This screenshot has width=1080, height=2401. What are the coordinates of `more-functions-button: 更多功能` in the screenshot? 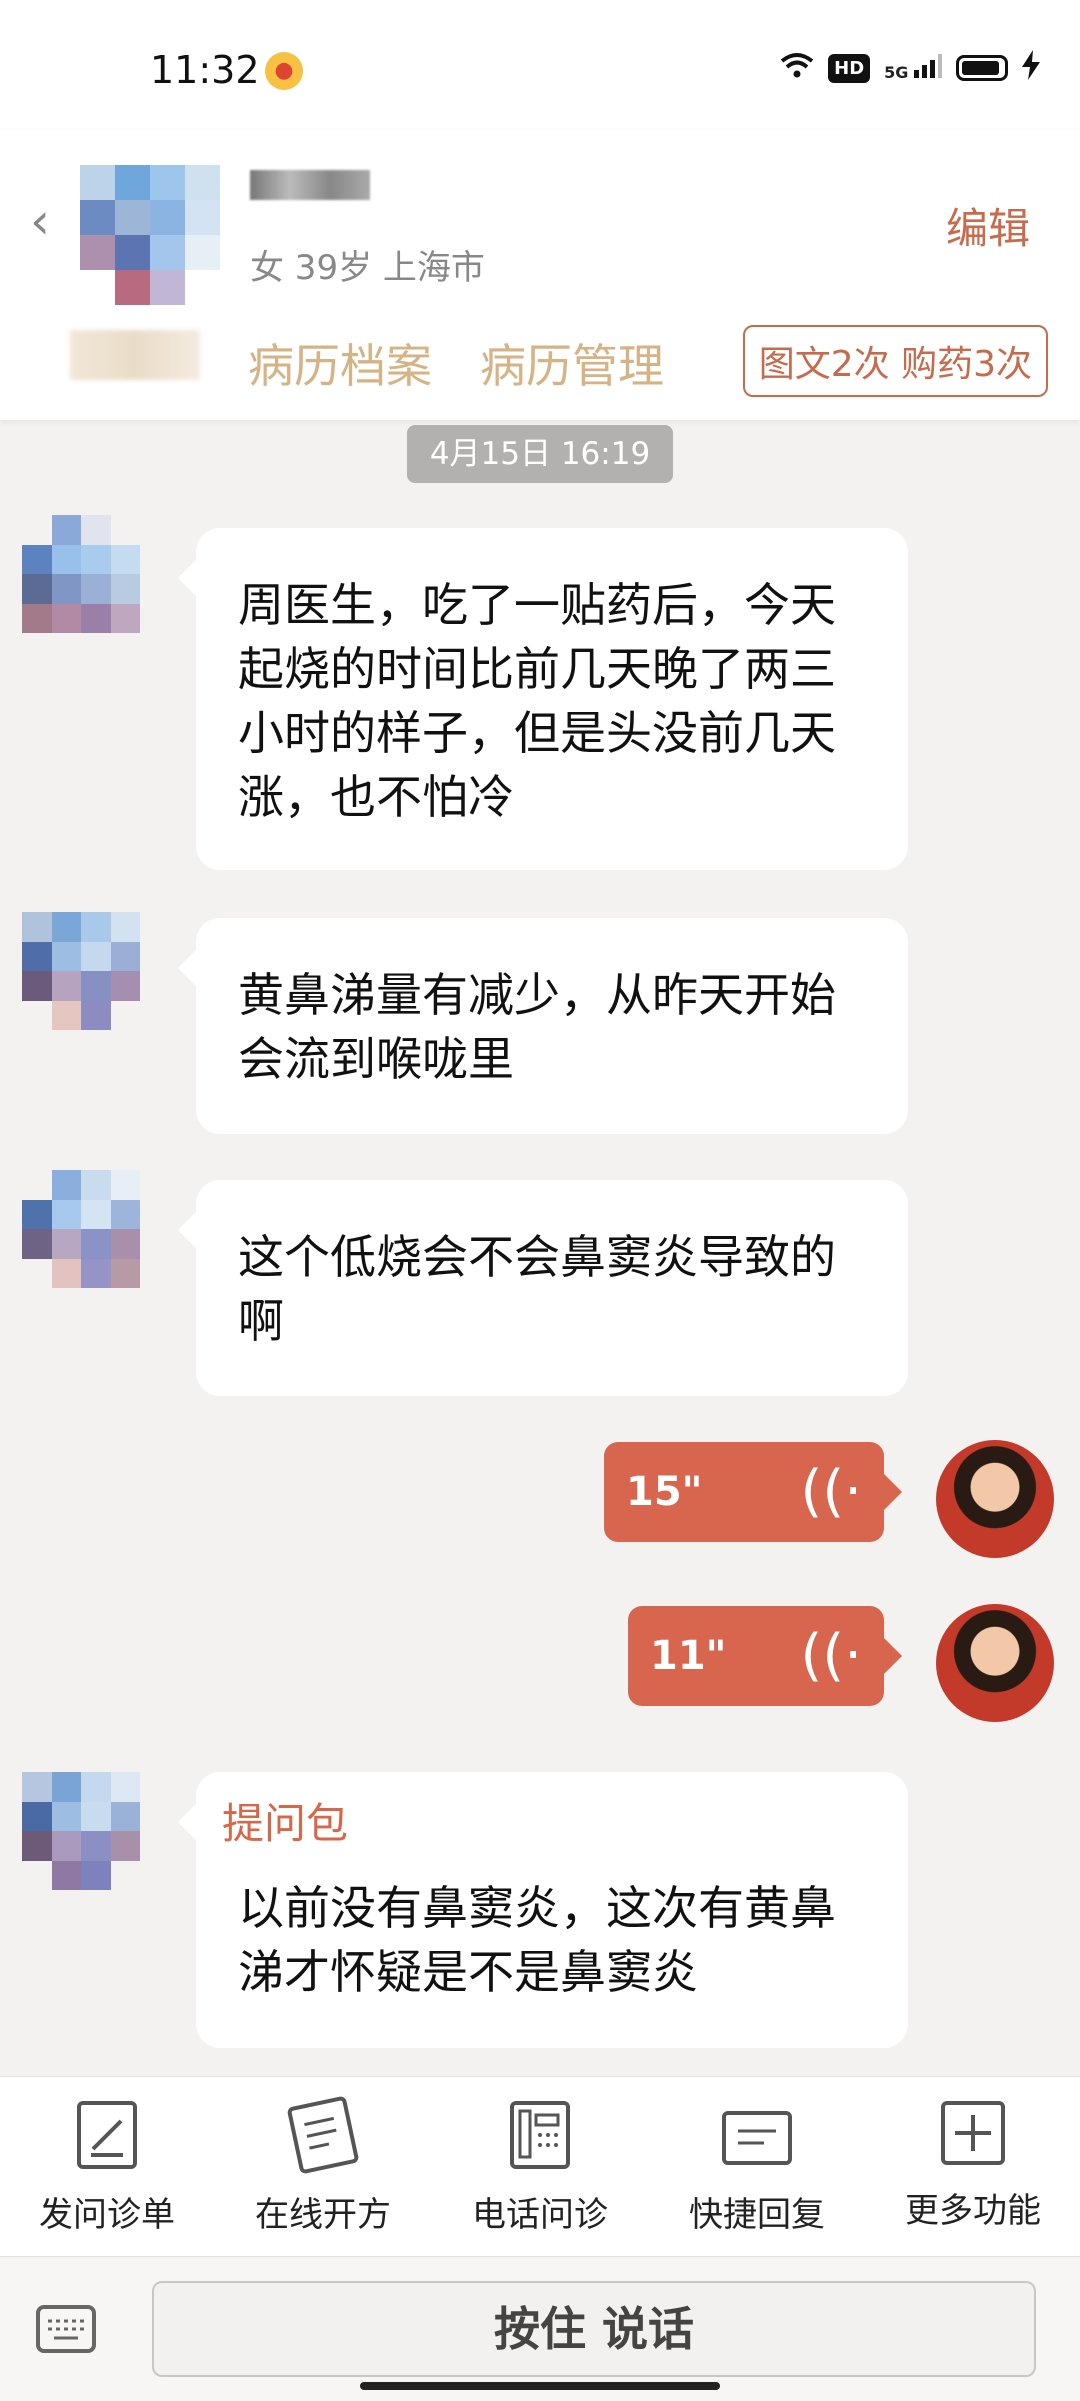 It's located at (973, 2166).